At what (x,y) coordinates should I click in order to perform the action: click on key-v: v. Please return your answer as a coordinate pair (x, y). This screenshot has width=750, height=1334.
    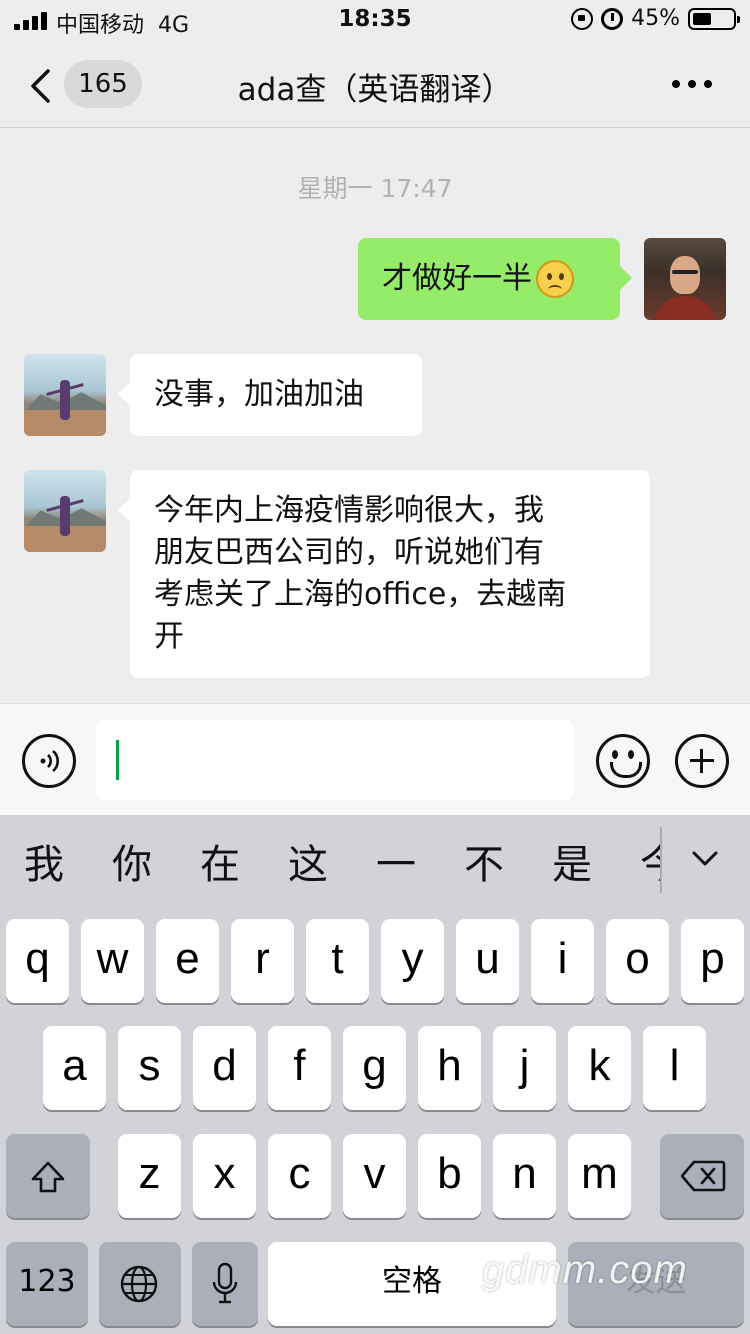
    Looking at the image, I should click on (374, 1176).